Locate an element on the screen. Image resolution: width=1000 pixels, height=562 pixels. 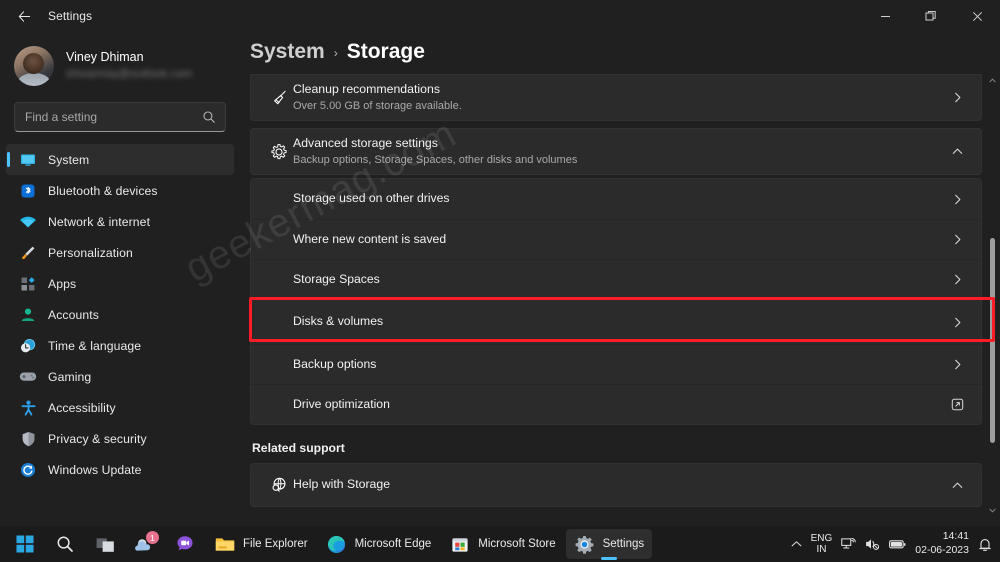
sidebar-item-accounts: Accounts is located at coordinates (120, 314).